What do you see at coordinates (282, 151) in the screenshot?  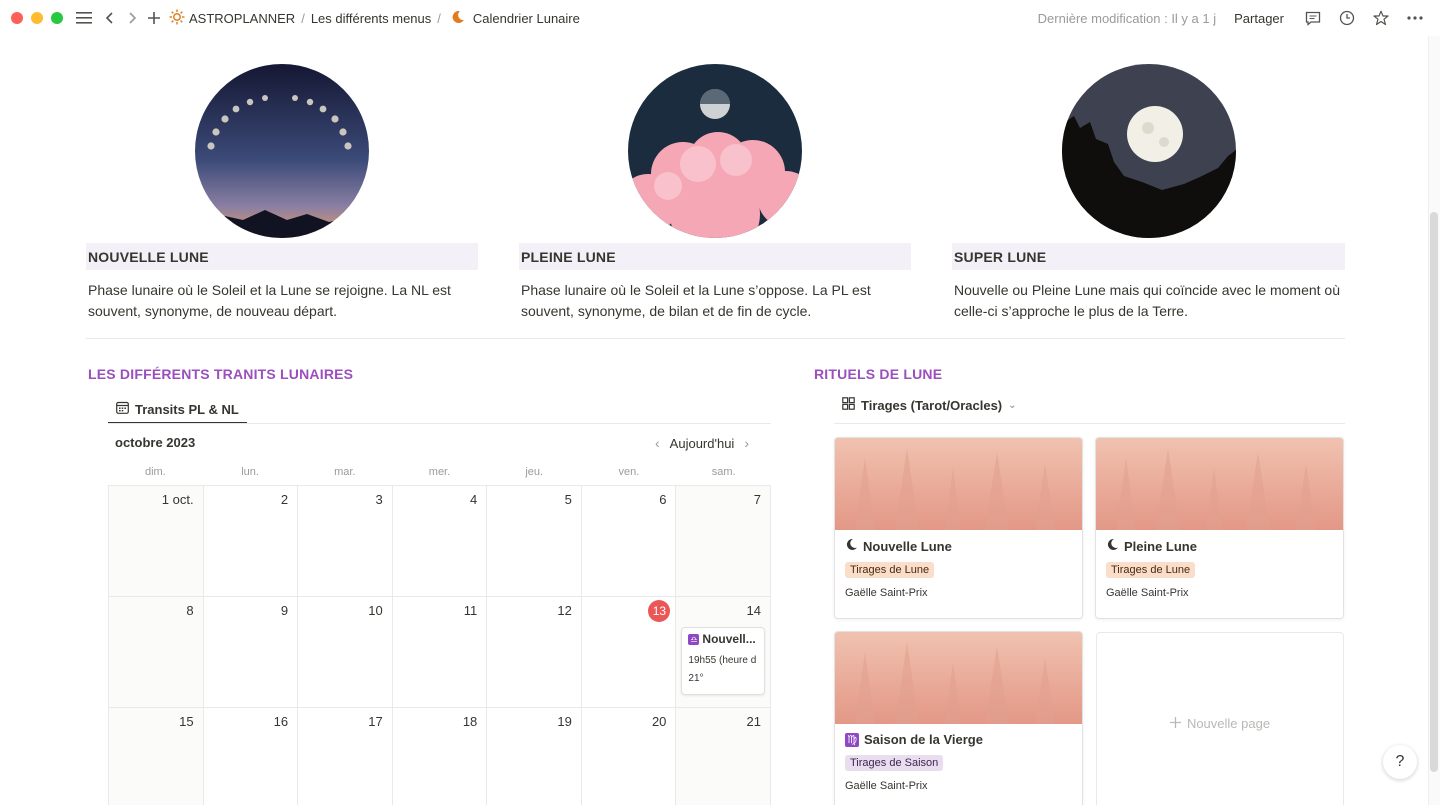 I see `nouvelle-lune-image` at bounding box center [282, 151].